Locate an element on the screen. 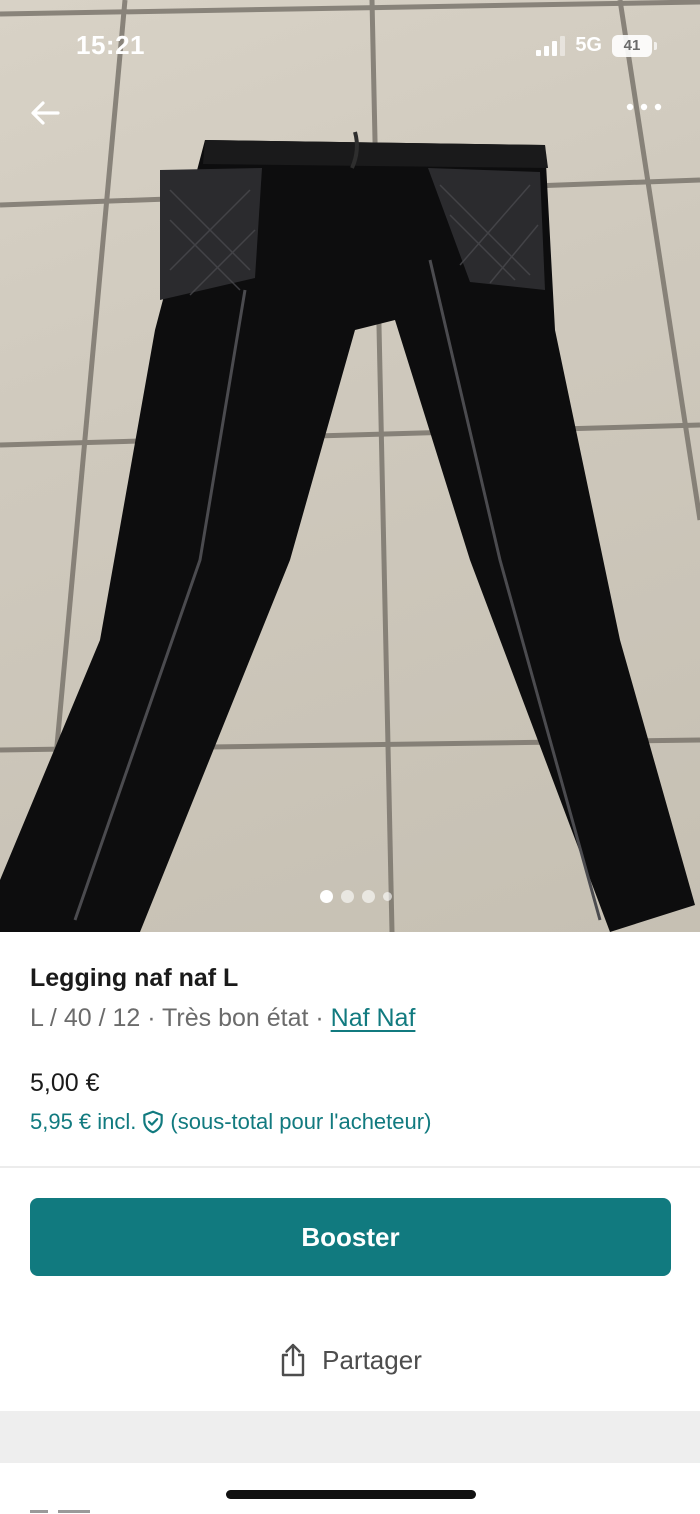 This screenshot has width=700, height=1514. more-options-button is located at coordinates (649, 124).